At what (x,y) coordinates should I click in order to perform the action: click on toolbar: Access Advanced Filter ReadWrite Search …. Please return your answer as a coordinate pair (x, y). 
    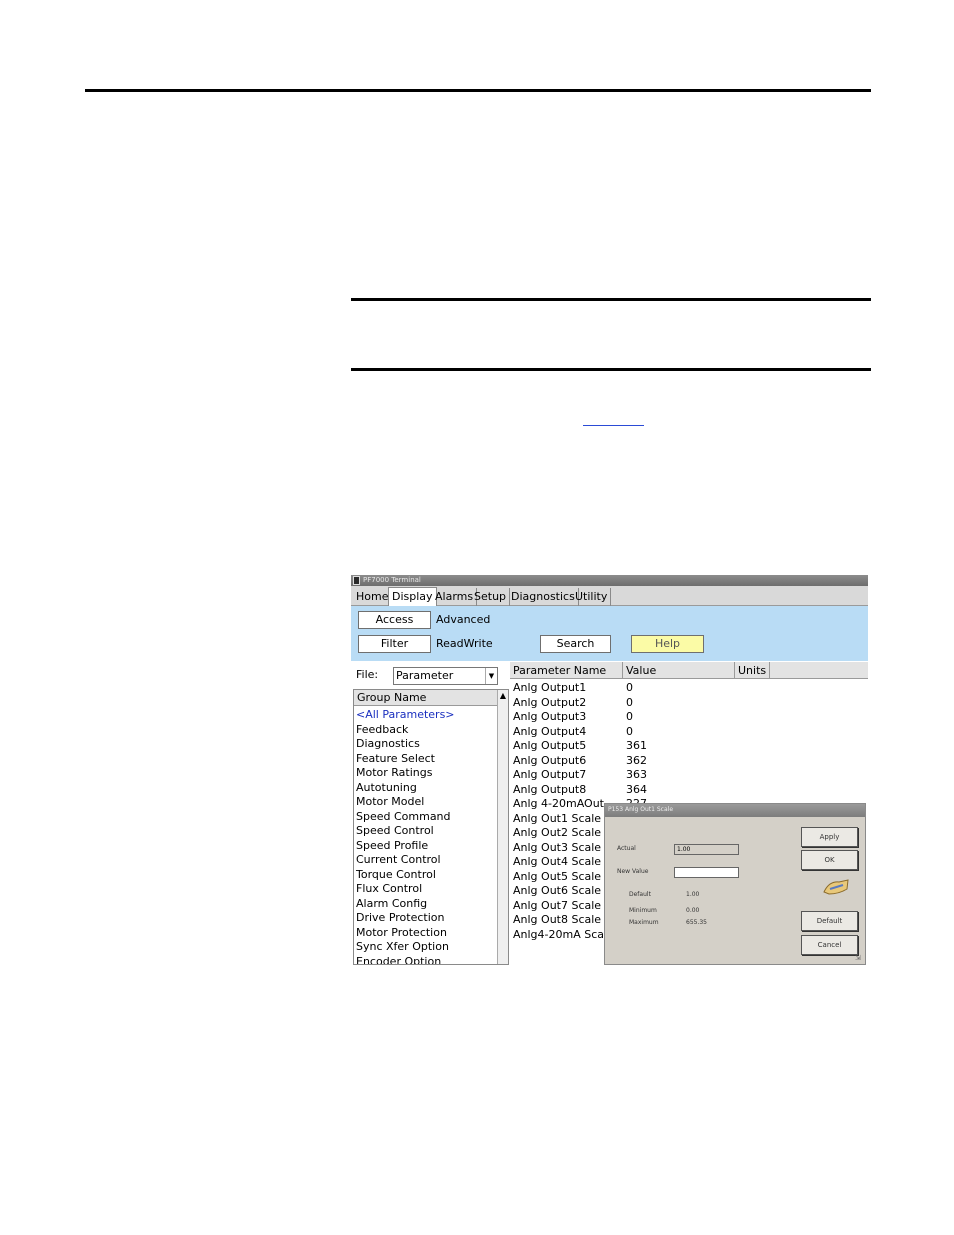
    Looking at the image, I should click on (609, 633).